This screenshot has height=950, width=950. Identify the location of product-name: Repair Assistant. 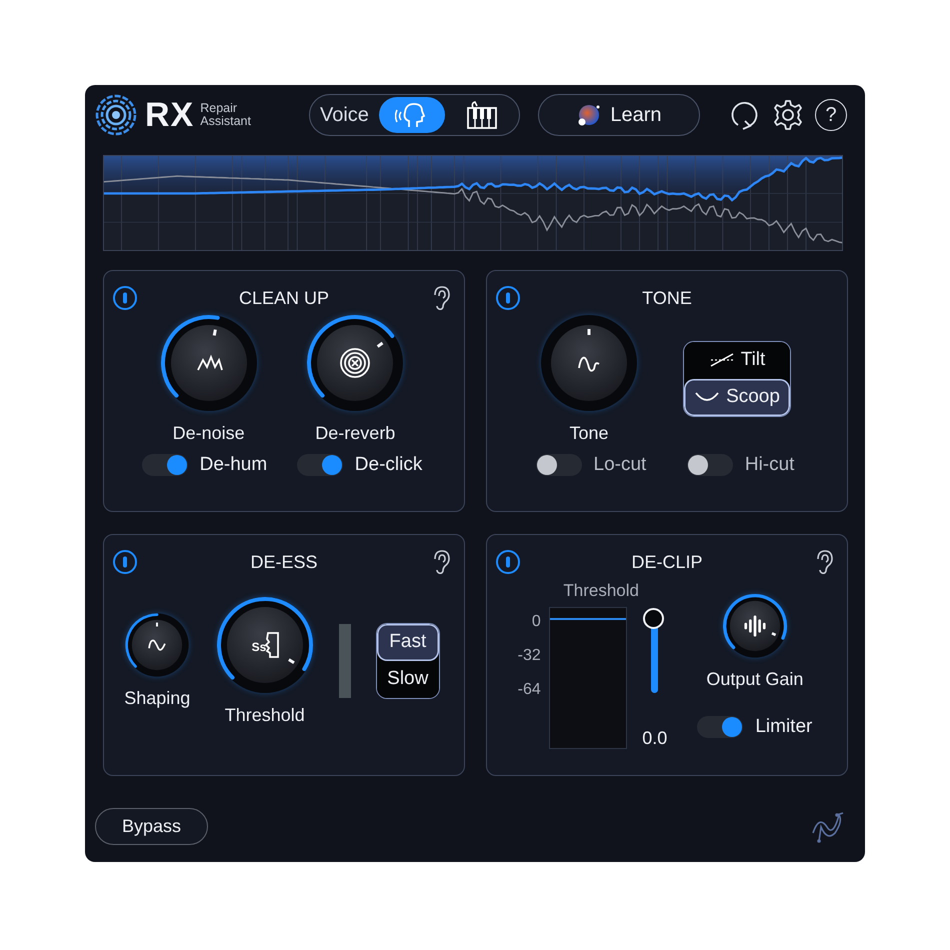
(226, 115).